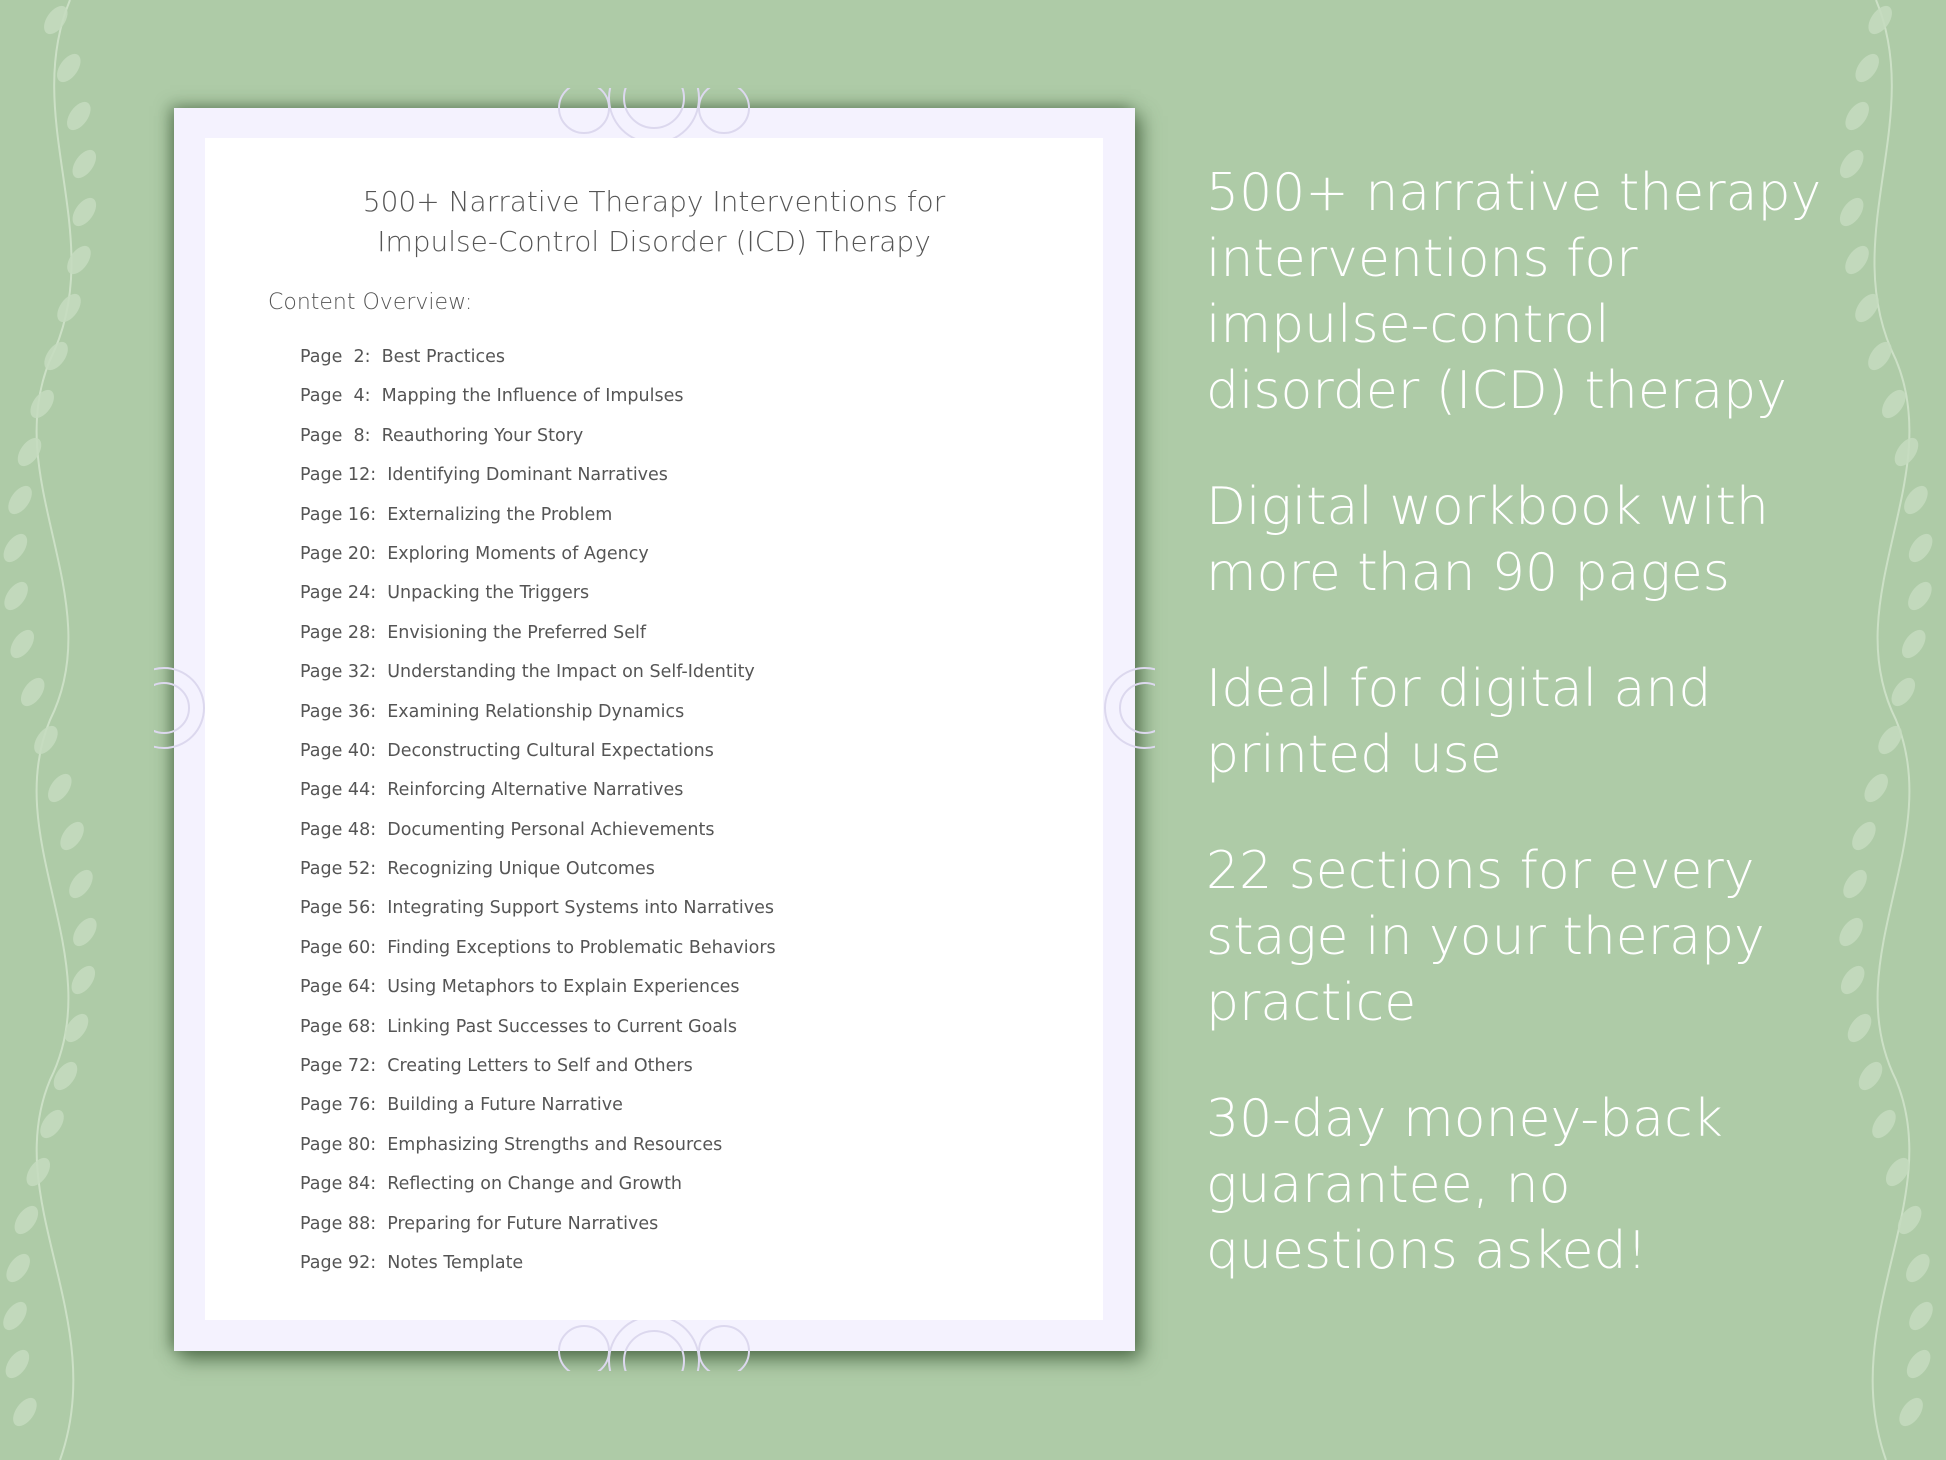 This screenshot has height=1460, width=1946. I want to click on content-overview-heading: Content Overview:, so click(370, 302).